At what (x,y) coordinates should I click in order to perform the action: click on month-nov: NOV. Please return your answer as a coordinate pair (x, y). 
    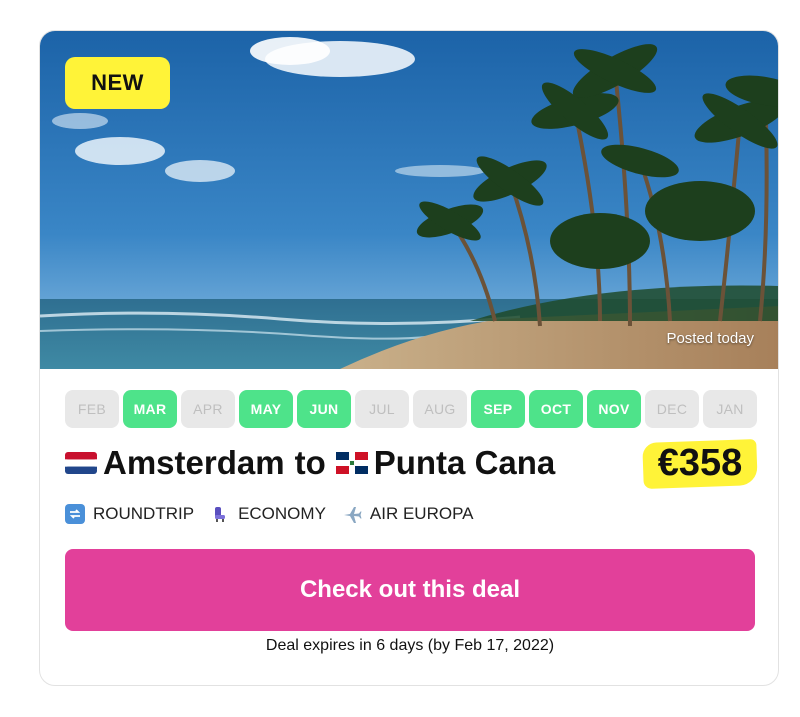
    Looking at the image, I should click on (614, 409).